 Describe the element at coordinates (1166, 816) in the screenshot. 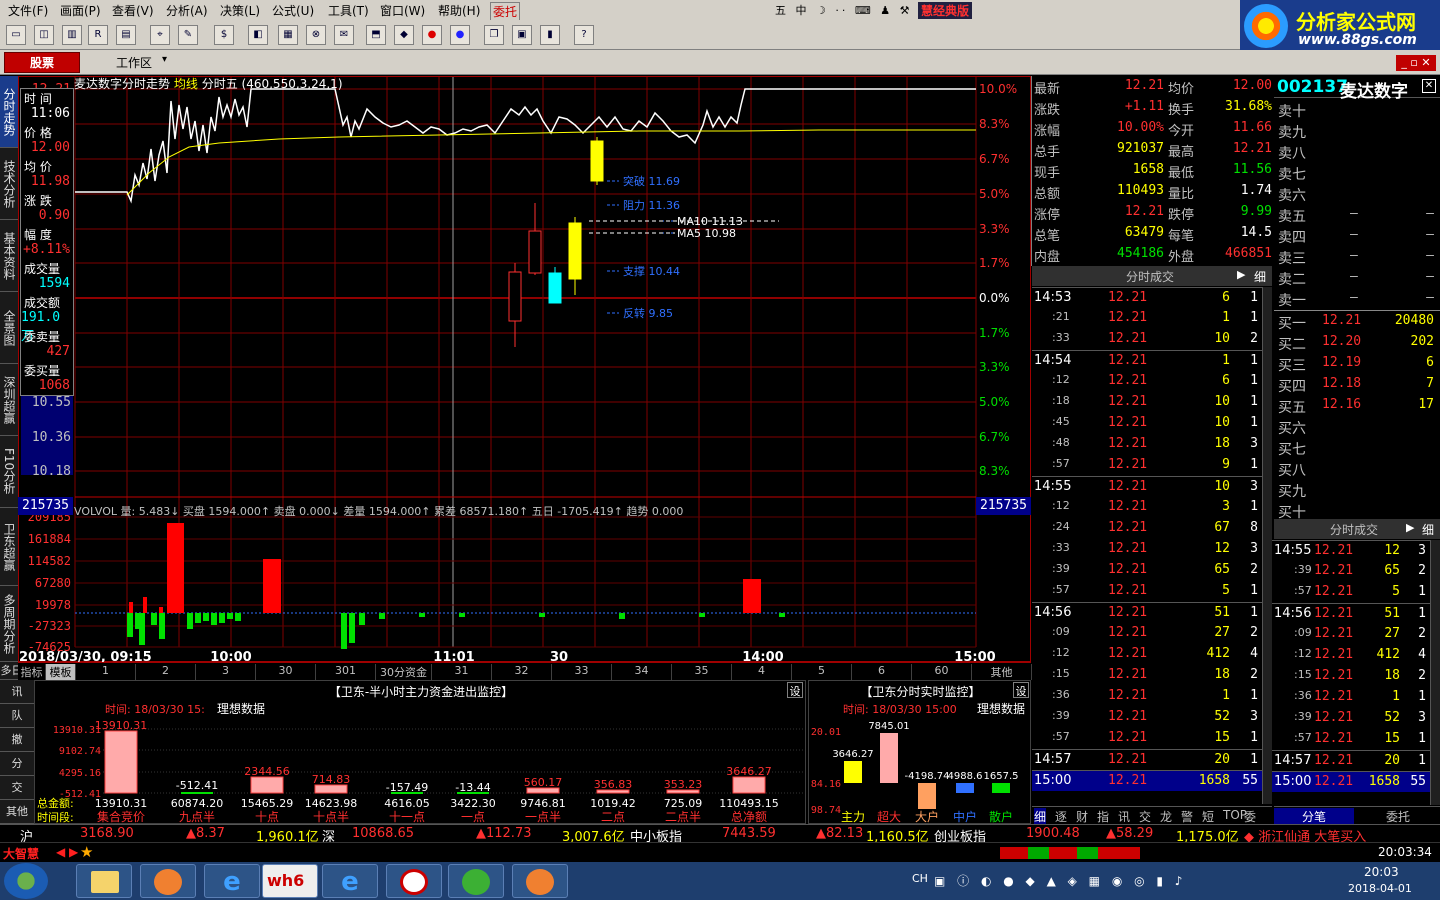

I see `ticks-footer-tab-6: 龙` at that location.